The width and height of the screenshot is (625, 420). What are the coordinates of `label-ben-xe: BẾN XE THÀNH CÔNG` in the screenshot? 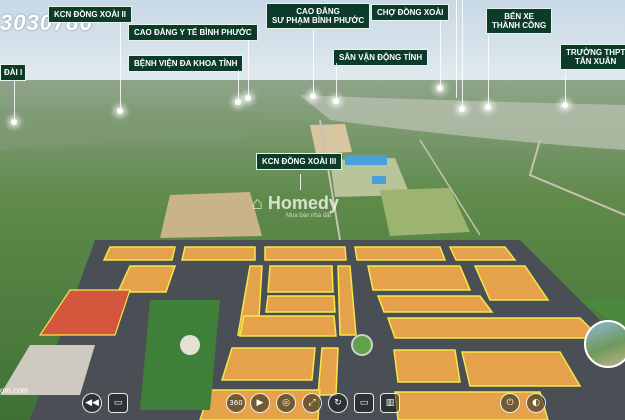 It's located at (519, 21).